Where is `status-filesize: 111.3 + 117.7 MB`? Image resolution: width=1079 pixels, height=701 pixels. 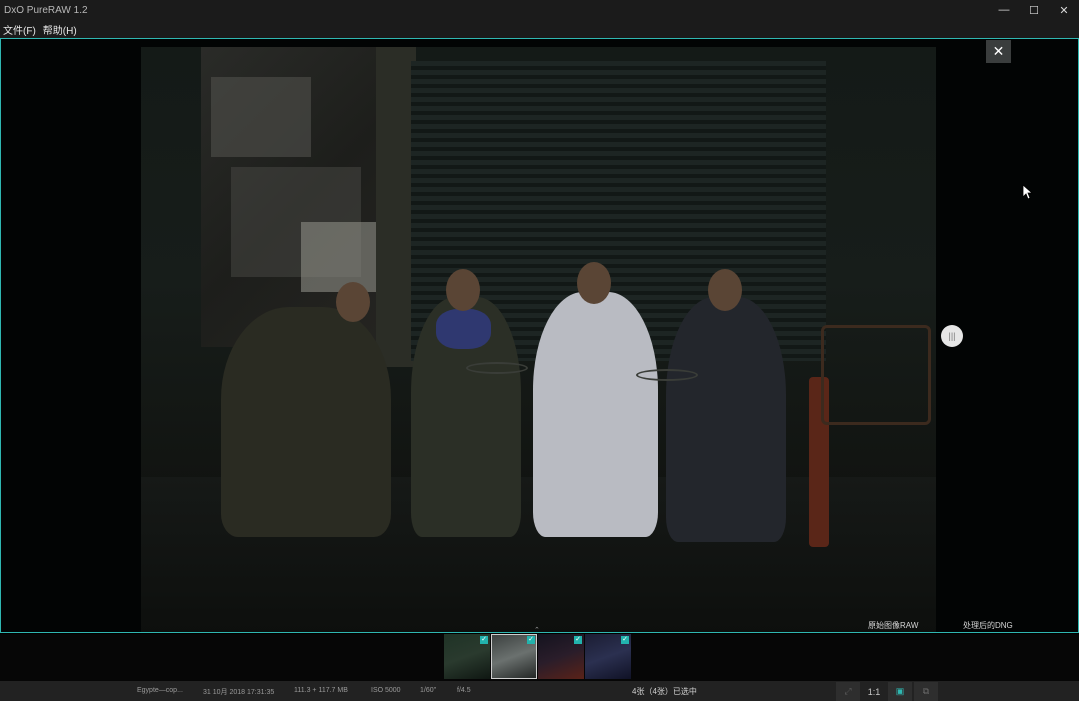
status-filesize: 111.3 + 117.7 MB is located at coordinates (321, 690).